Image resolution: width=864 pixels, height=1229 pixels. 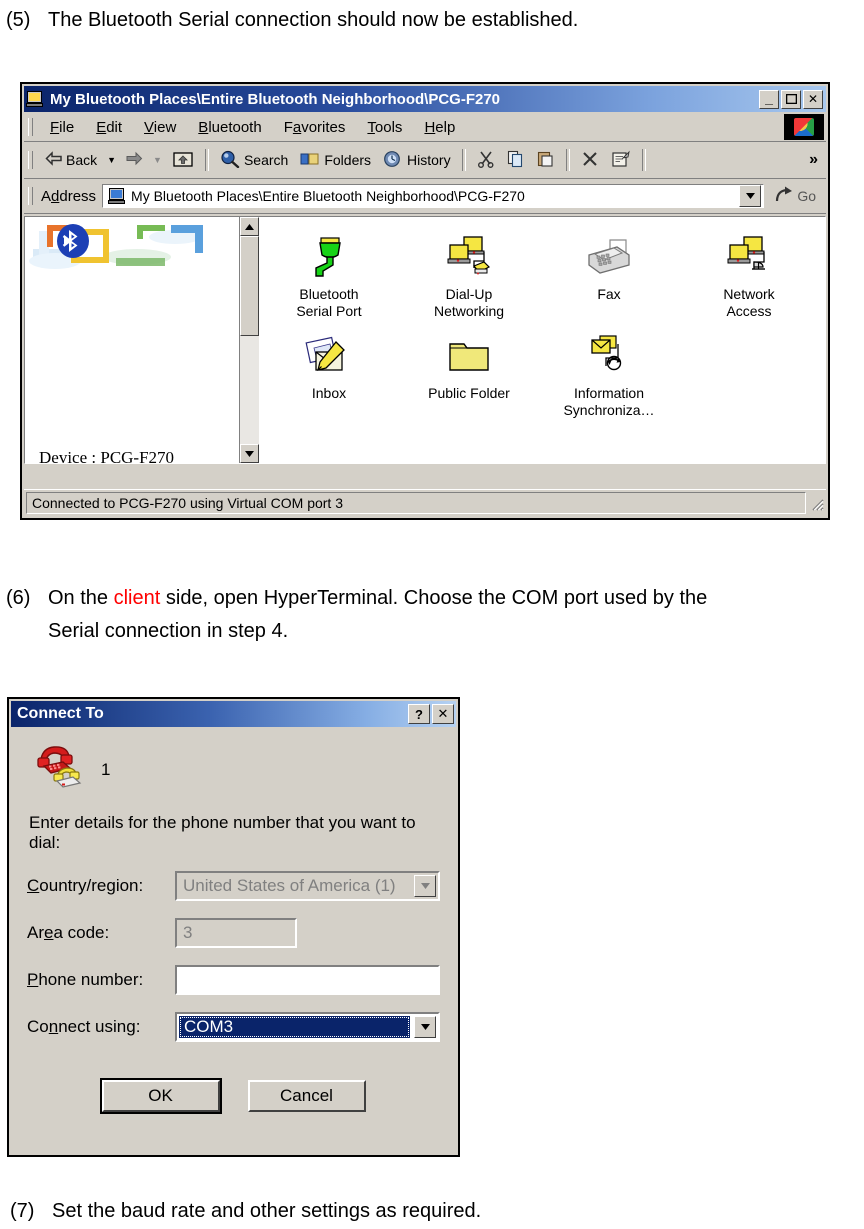 What do you see at coordinates (749, 256) in the screenshot?
I see `network-access-icon` at bounding box center [749, 256].